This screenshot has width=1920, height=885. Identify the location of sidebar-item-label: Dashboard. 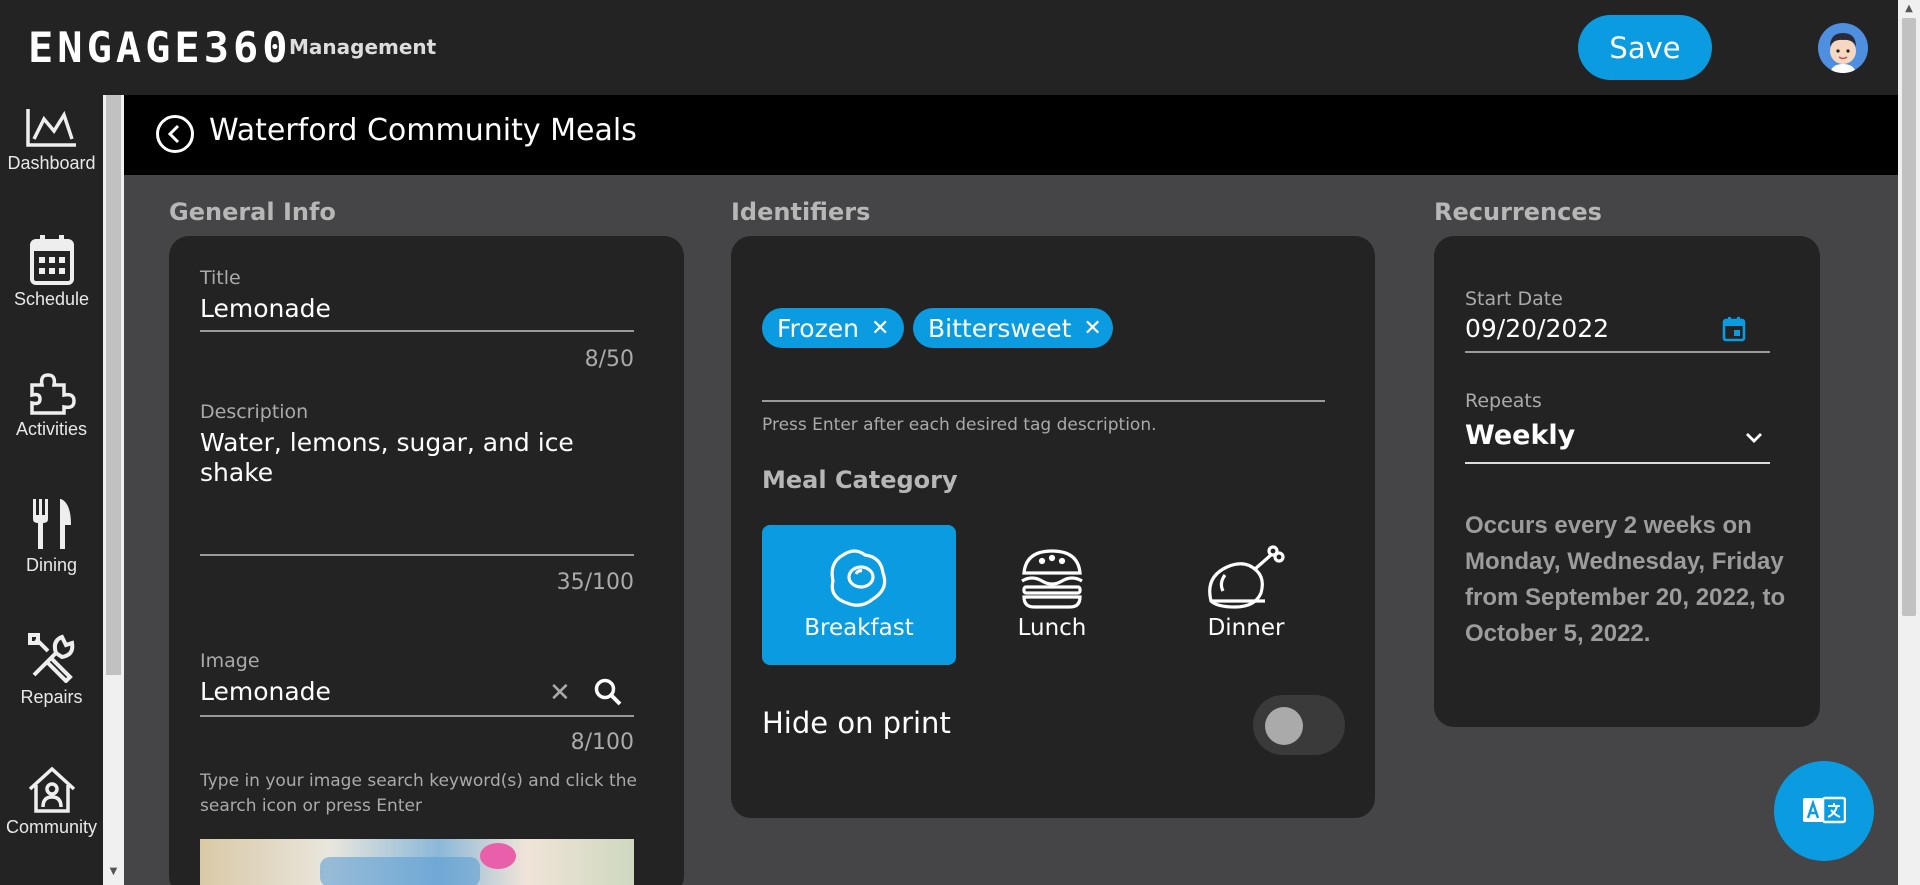
(51, 163).